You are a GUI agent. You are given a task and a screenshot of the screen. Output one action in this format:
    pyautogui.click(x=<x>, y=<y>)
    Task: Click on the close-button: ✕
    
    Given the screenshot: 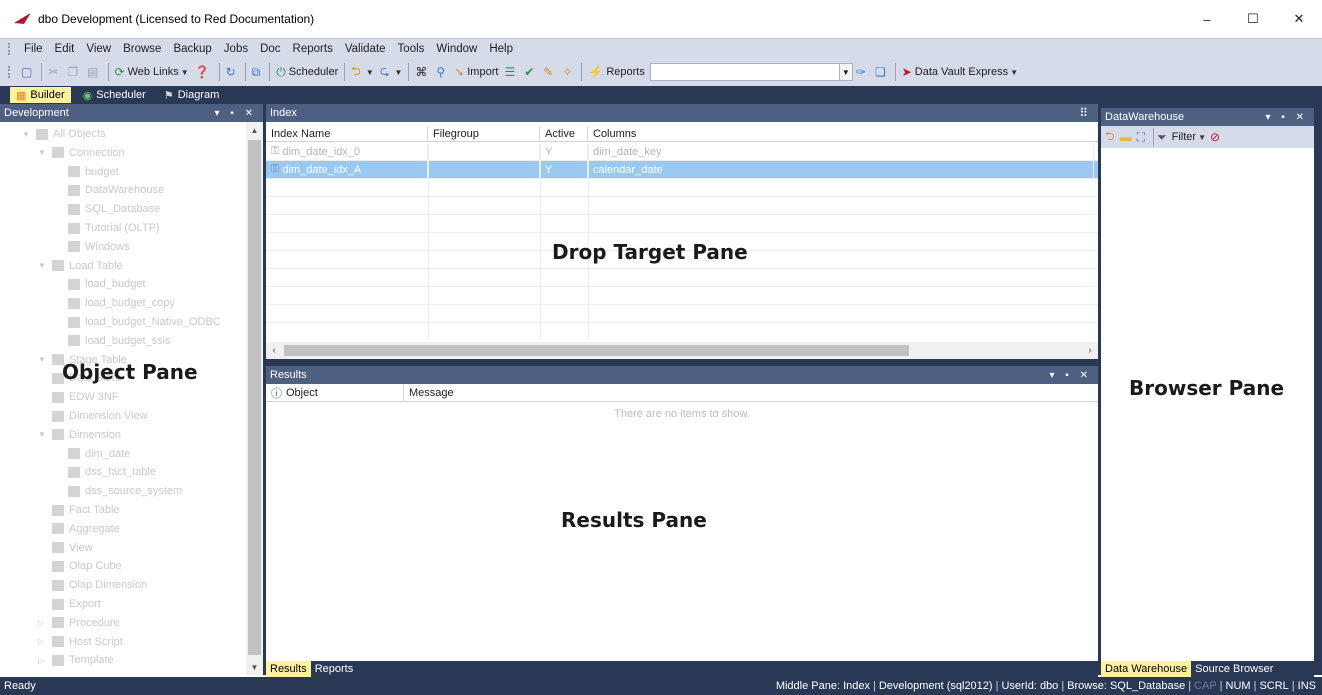 What is the action you would take?
    pyautogui.click(x=1299, y=19)
    